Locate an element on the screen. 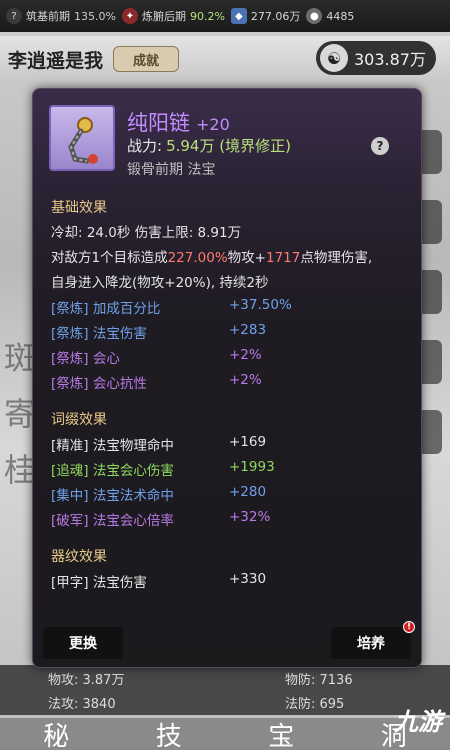 This screenshot has height=750, width=450. power-value: 5.94万 (境界修正) is located at coordinates (228, 146).